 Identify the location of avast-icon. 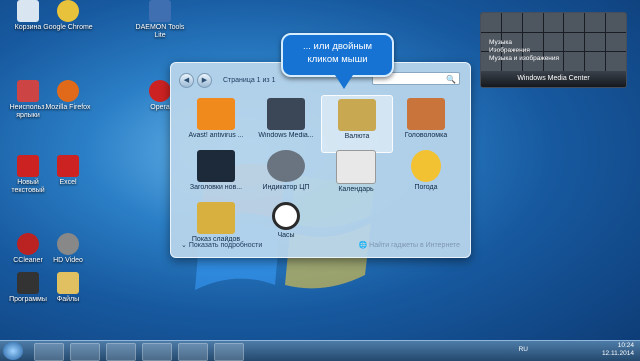
(216, 114).